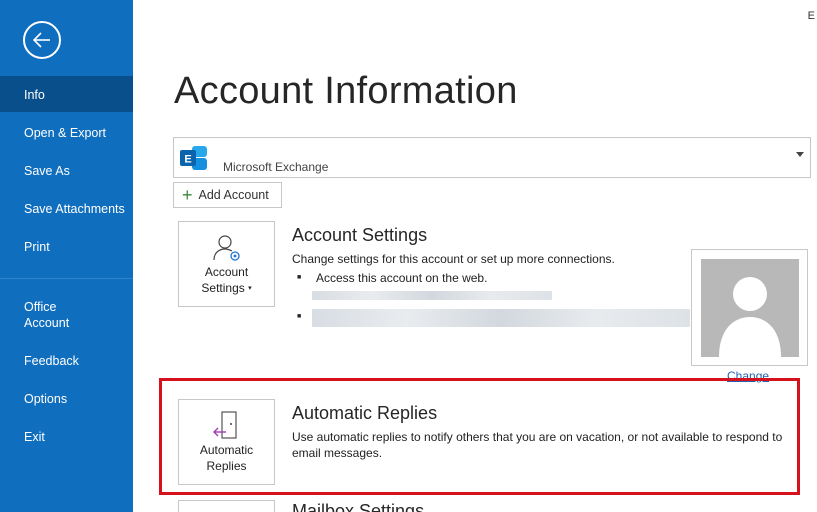 The width and height of the screenshot is (817, 512). Describe the element at coordinates (66, 437) in the screenshot. I see `nav-exit: Exit` at that location.